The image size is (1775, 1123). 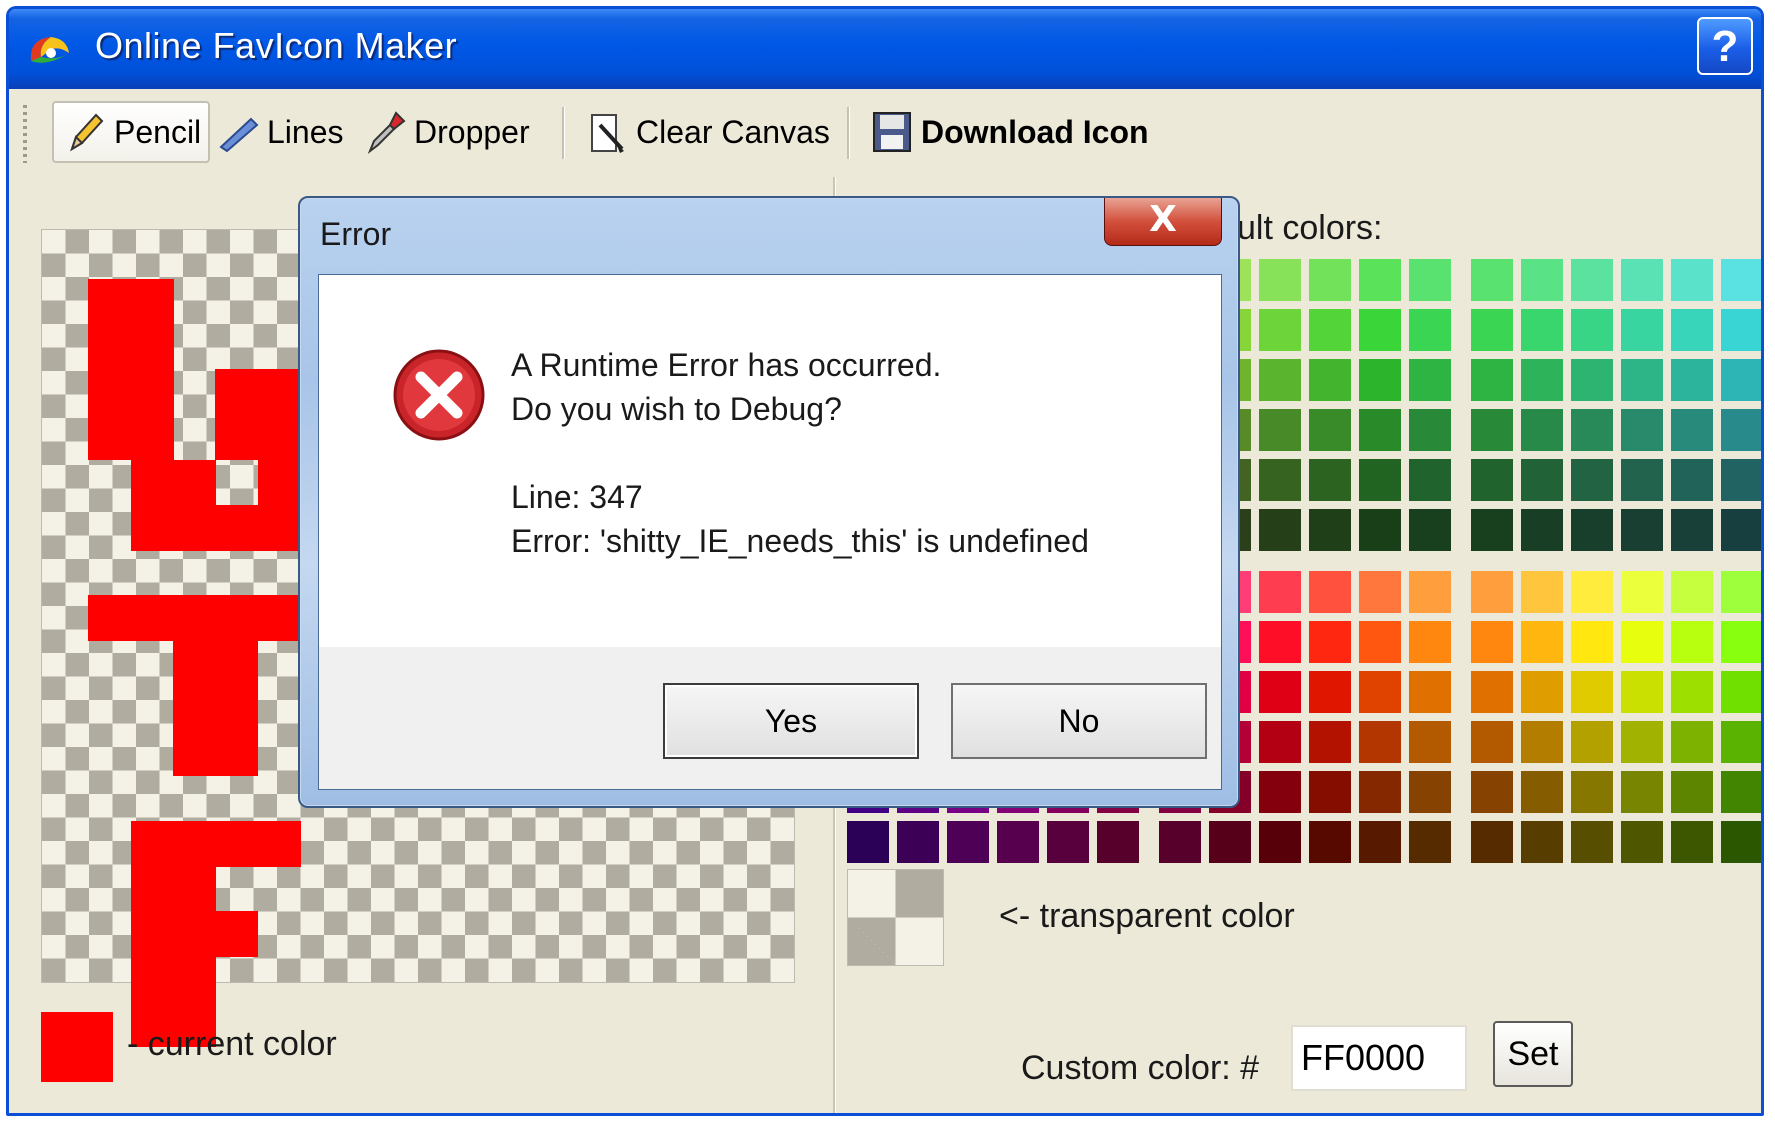 What do you see at coordinates (791, 721) in the screenshot?
I see `yes-button: Yes` at bounding box center [791, 721].